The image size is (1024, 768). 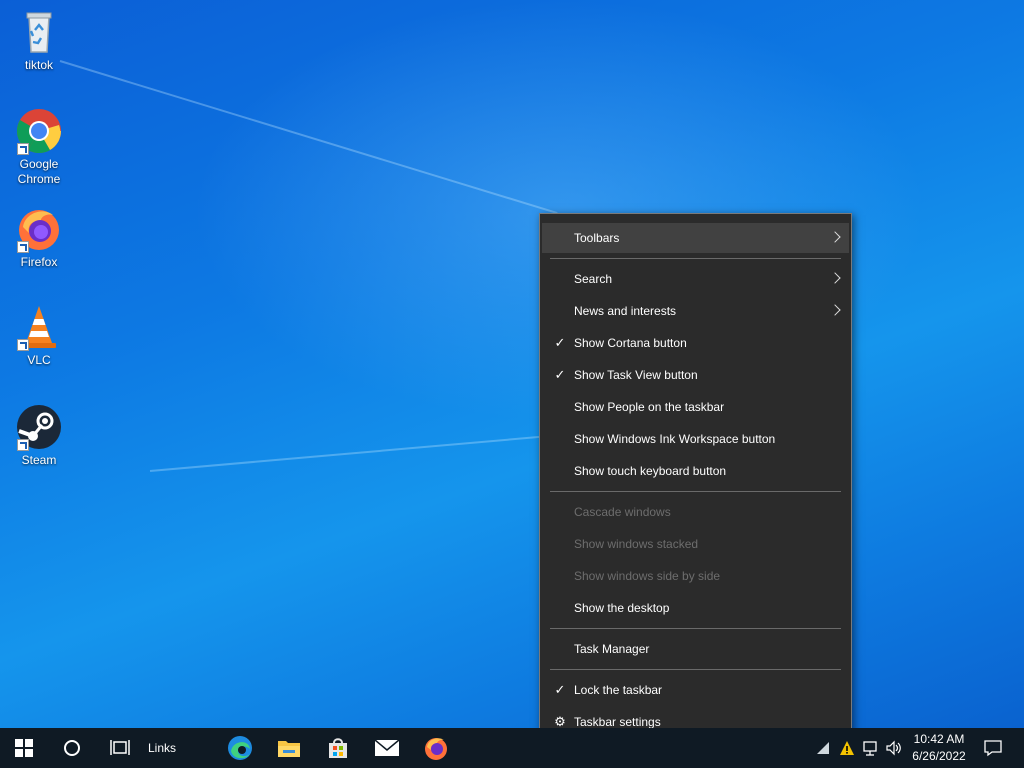 I want to click on links-toolbar: Links, so click(x=162, y=748).